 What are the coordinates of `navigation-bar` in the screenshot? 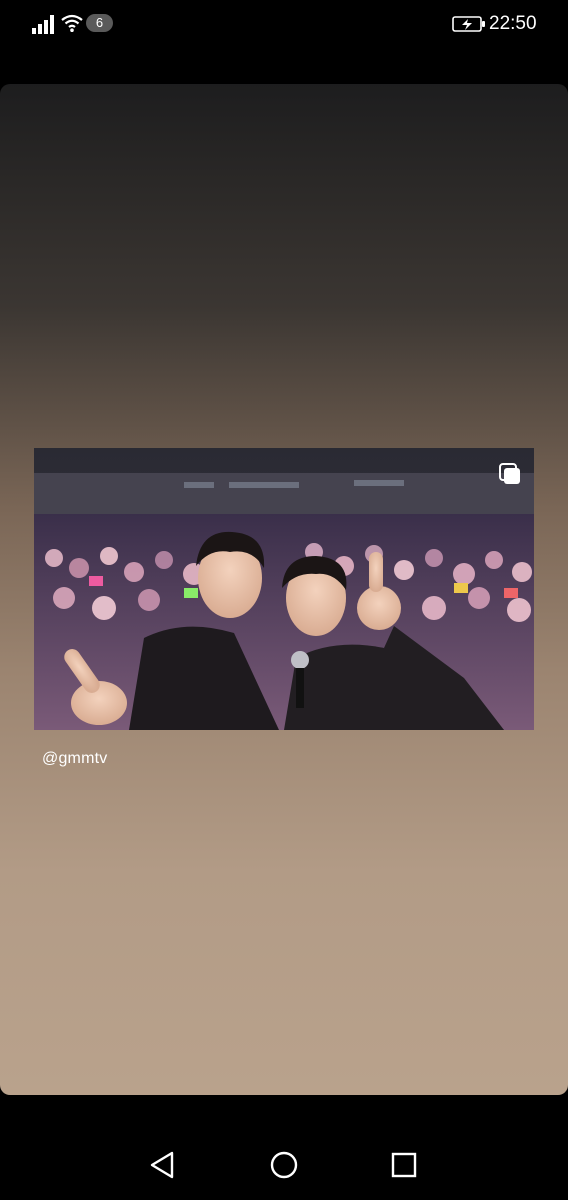 It's located at (284, 1164).